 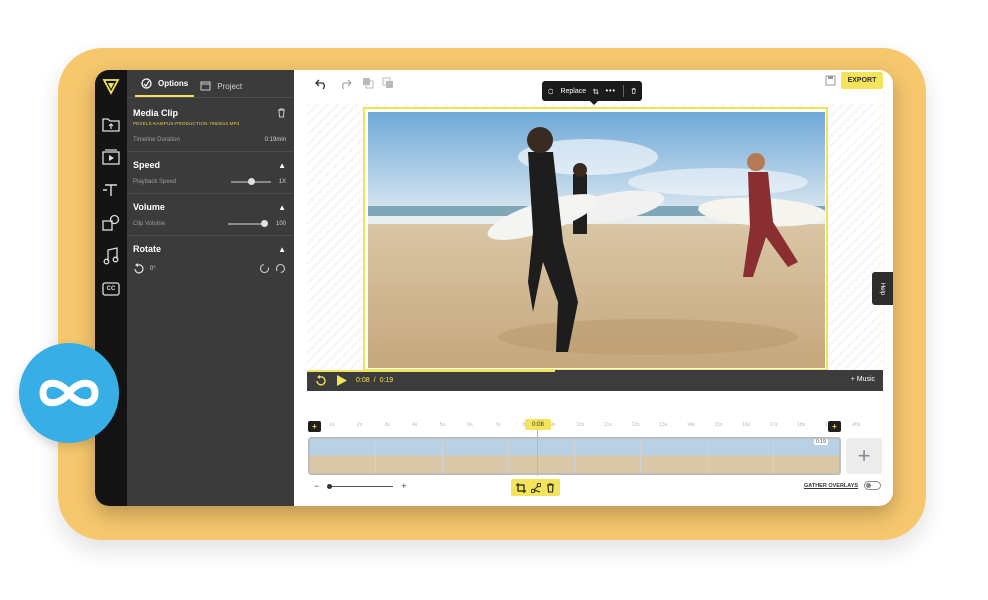 What do you see at coordinates (153, 268) in the screenshot?
I see `rotate-value: 0°` at bounding box center [153, 268].